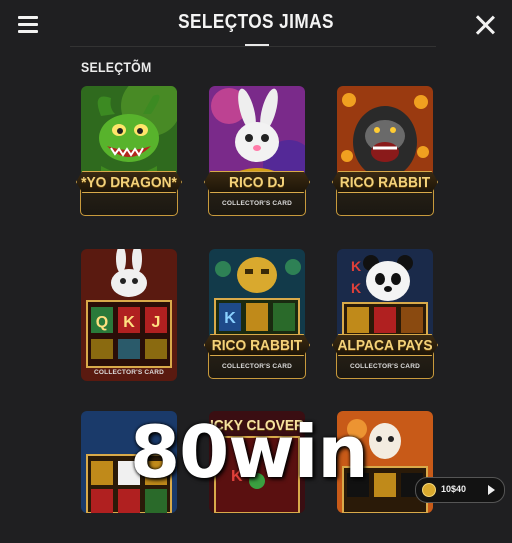  What do you see at coordinates (385, 152) in the screenshot?
I see `game-card-rico-rabbit: RICO RABBIT` at bounding box center [385, 152].